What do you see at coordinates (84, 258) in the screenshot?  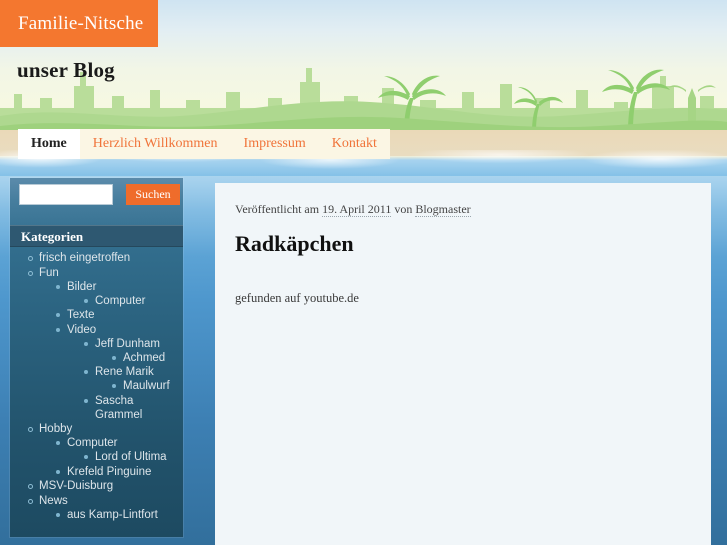 I see `category-link: frisch eingetroffen` at bounding box center [84, 258].